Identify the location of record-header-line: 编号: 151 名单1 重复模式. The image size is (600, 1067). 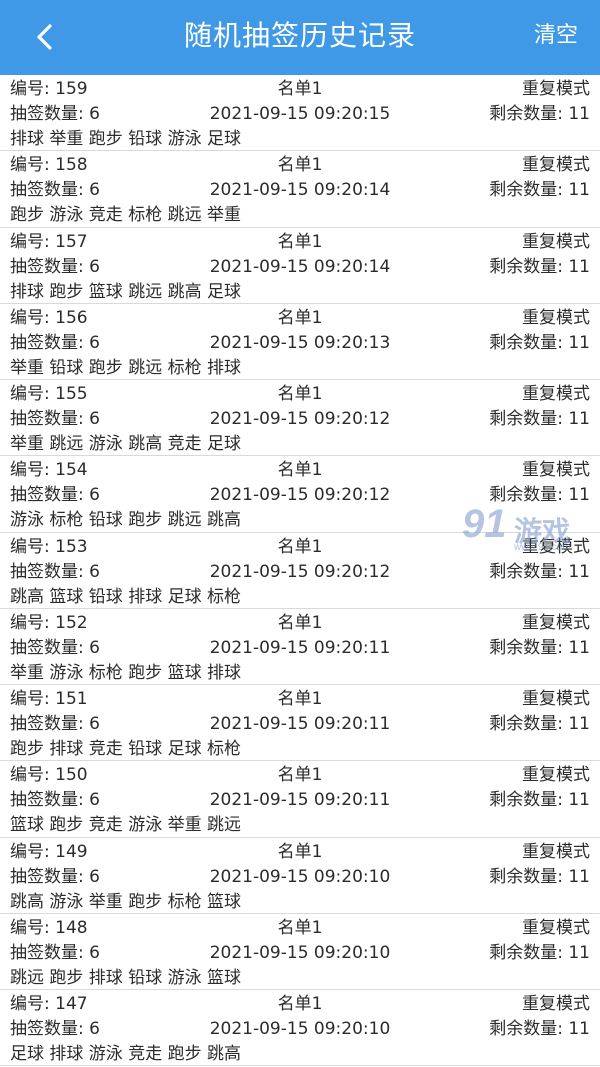
(300, 699).